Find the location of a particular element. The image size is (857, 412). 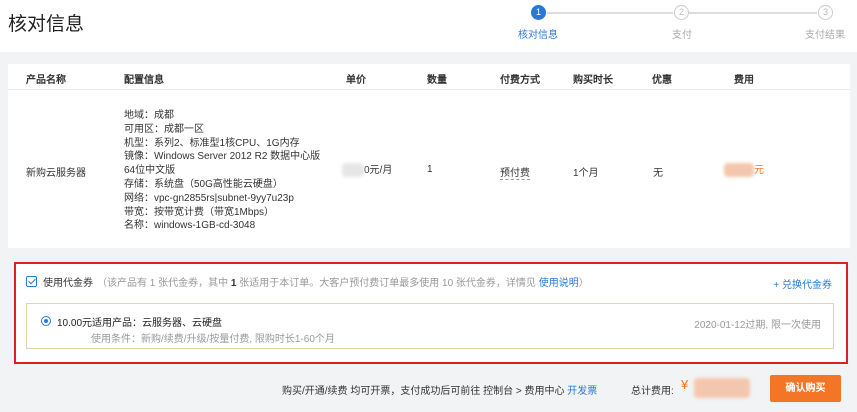

cost: 元 is located at coordinates (744, 169).